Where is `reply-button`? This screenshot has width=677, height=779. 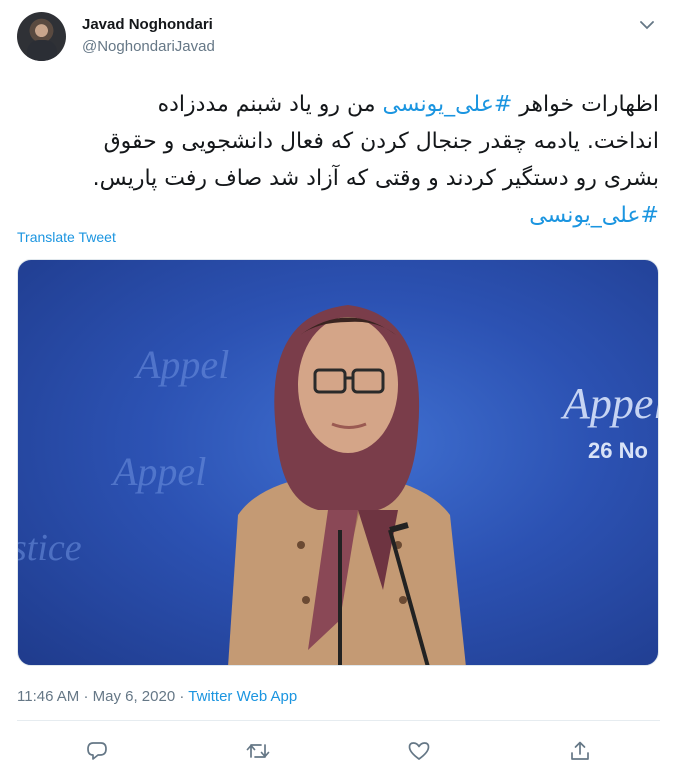
reply-button is located at coordinates (97, 751).